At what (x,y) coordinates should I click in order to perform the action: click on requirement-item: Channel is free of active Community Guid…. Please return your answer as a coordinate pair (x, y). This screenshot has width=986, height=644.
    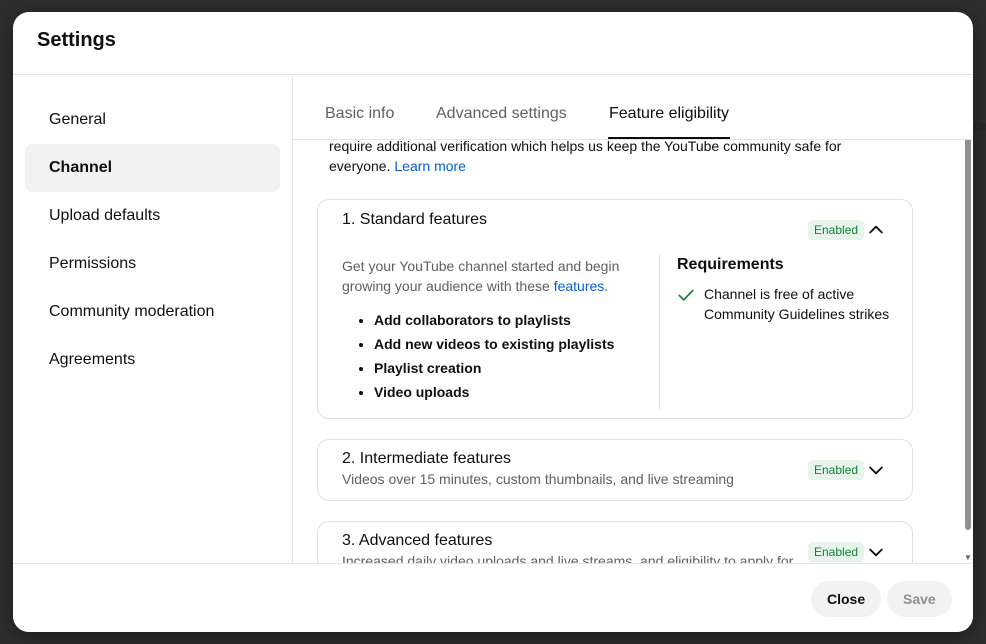
    Looking at the image, I should click on (785, 304).